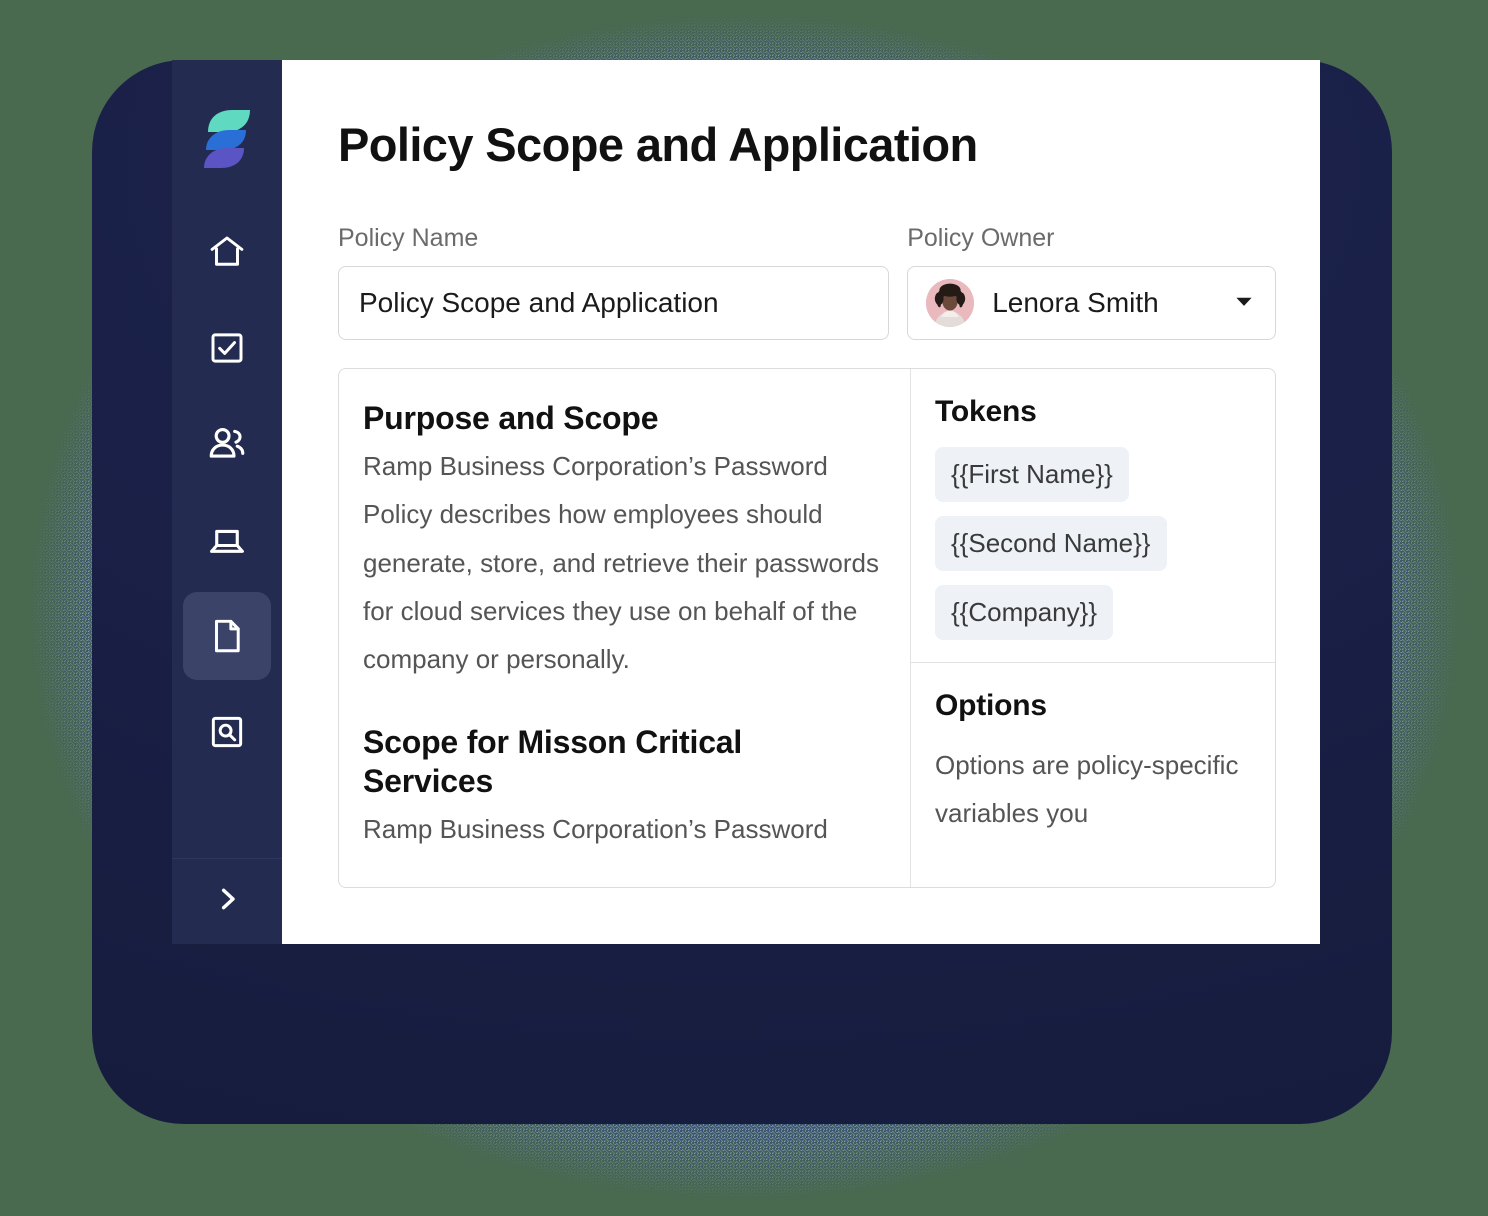  I want to click on policy-owner-field: Policy Owner Lenora Smith, so click(1091, 282).